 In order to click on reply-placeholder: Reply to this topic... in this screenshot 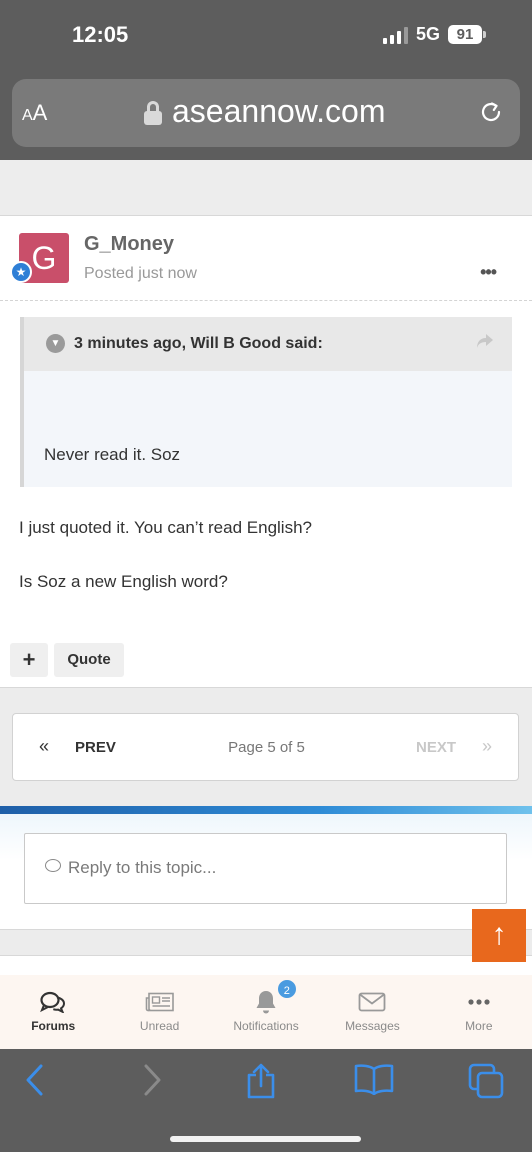, I will do `click(142, 867)`.